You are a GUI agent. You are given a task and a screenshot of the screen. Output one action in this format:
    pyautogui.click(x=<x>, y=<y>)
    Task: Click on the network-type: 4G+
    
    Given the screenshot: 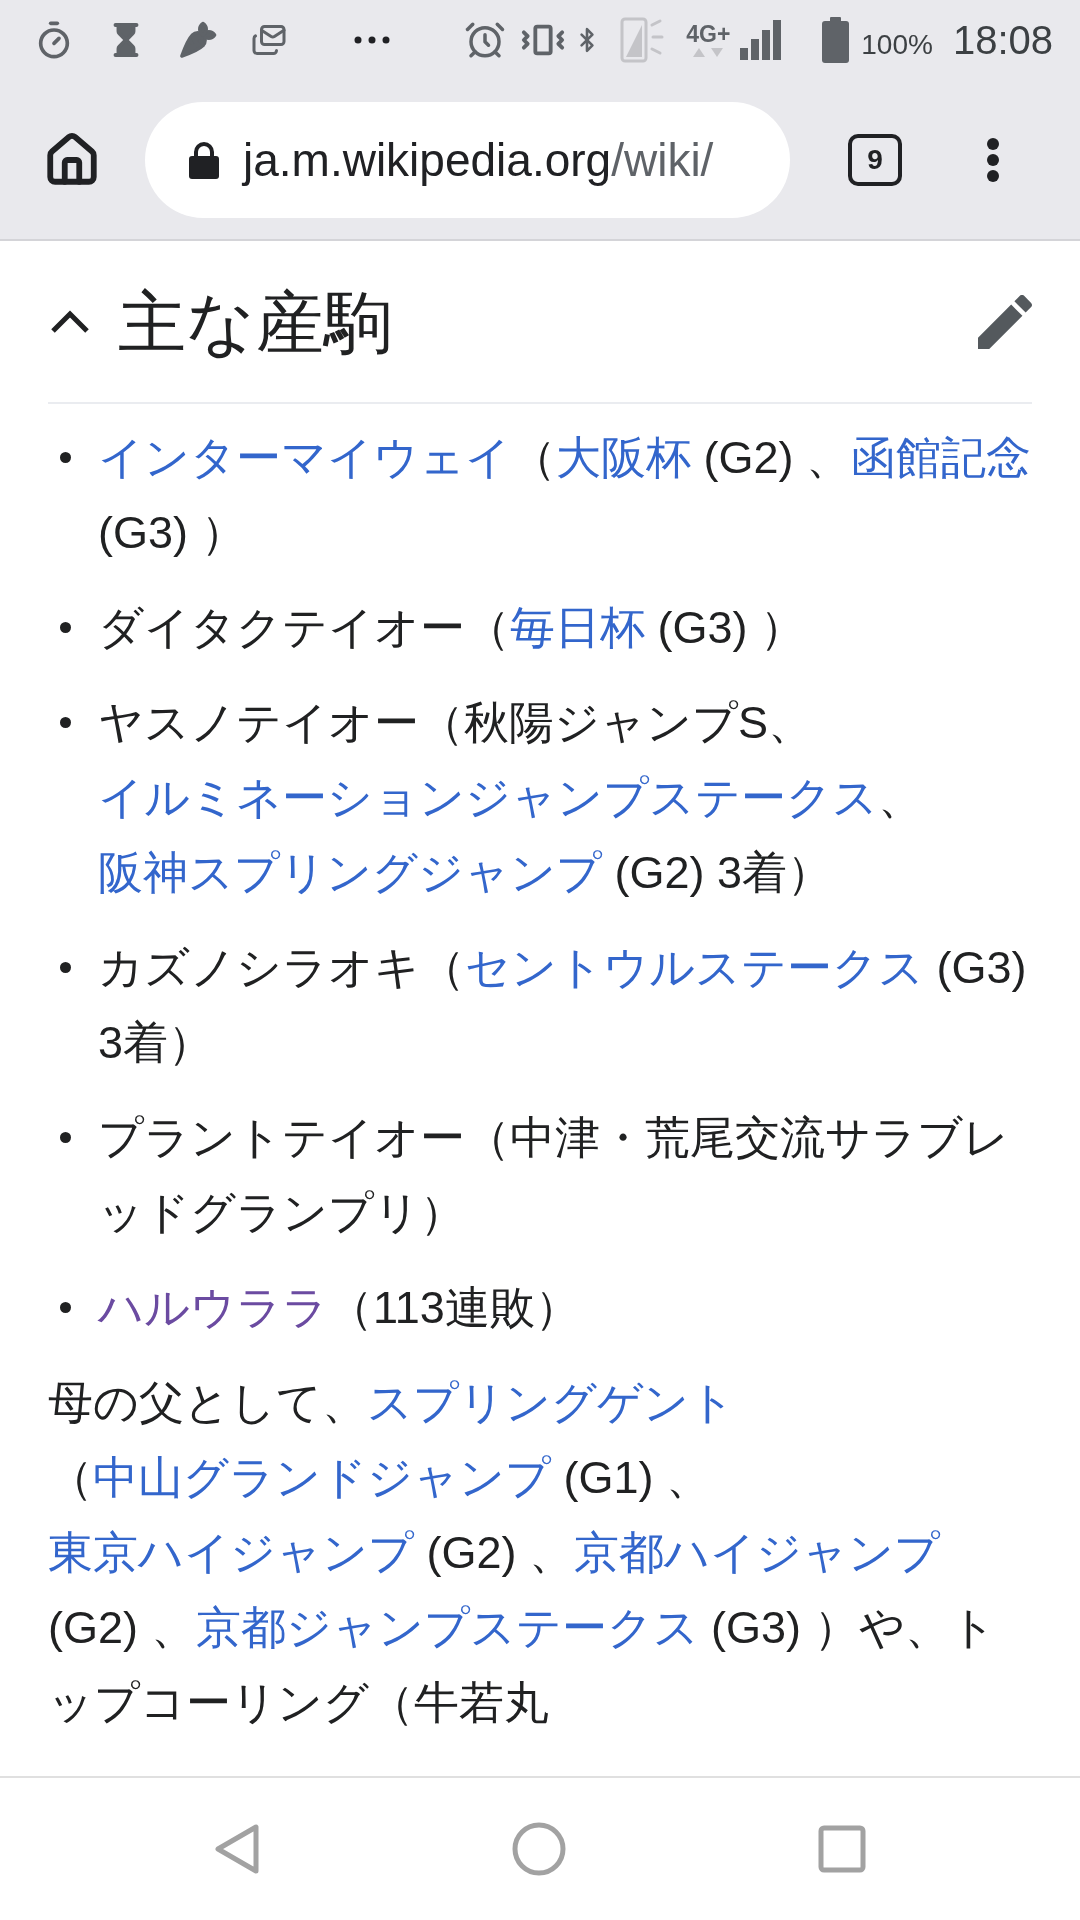 What is the action you would take?
    pyautogui.click(x=708, y=34)
    